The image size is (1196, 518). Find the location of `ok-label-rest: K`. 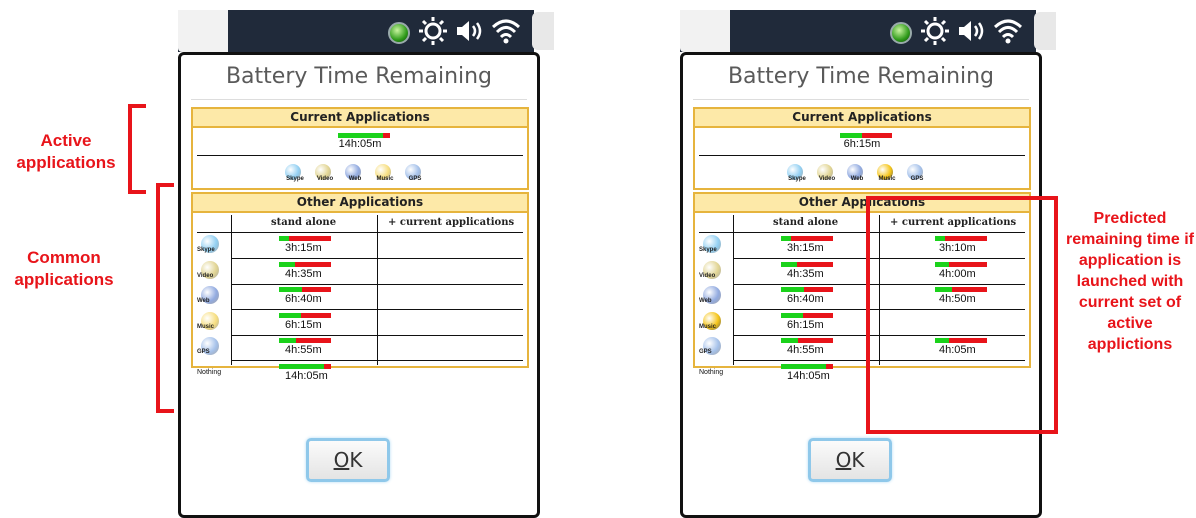

ok-label-rest: K is located at coordinates (858, 460).